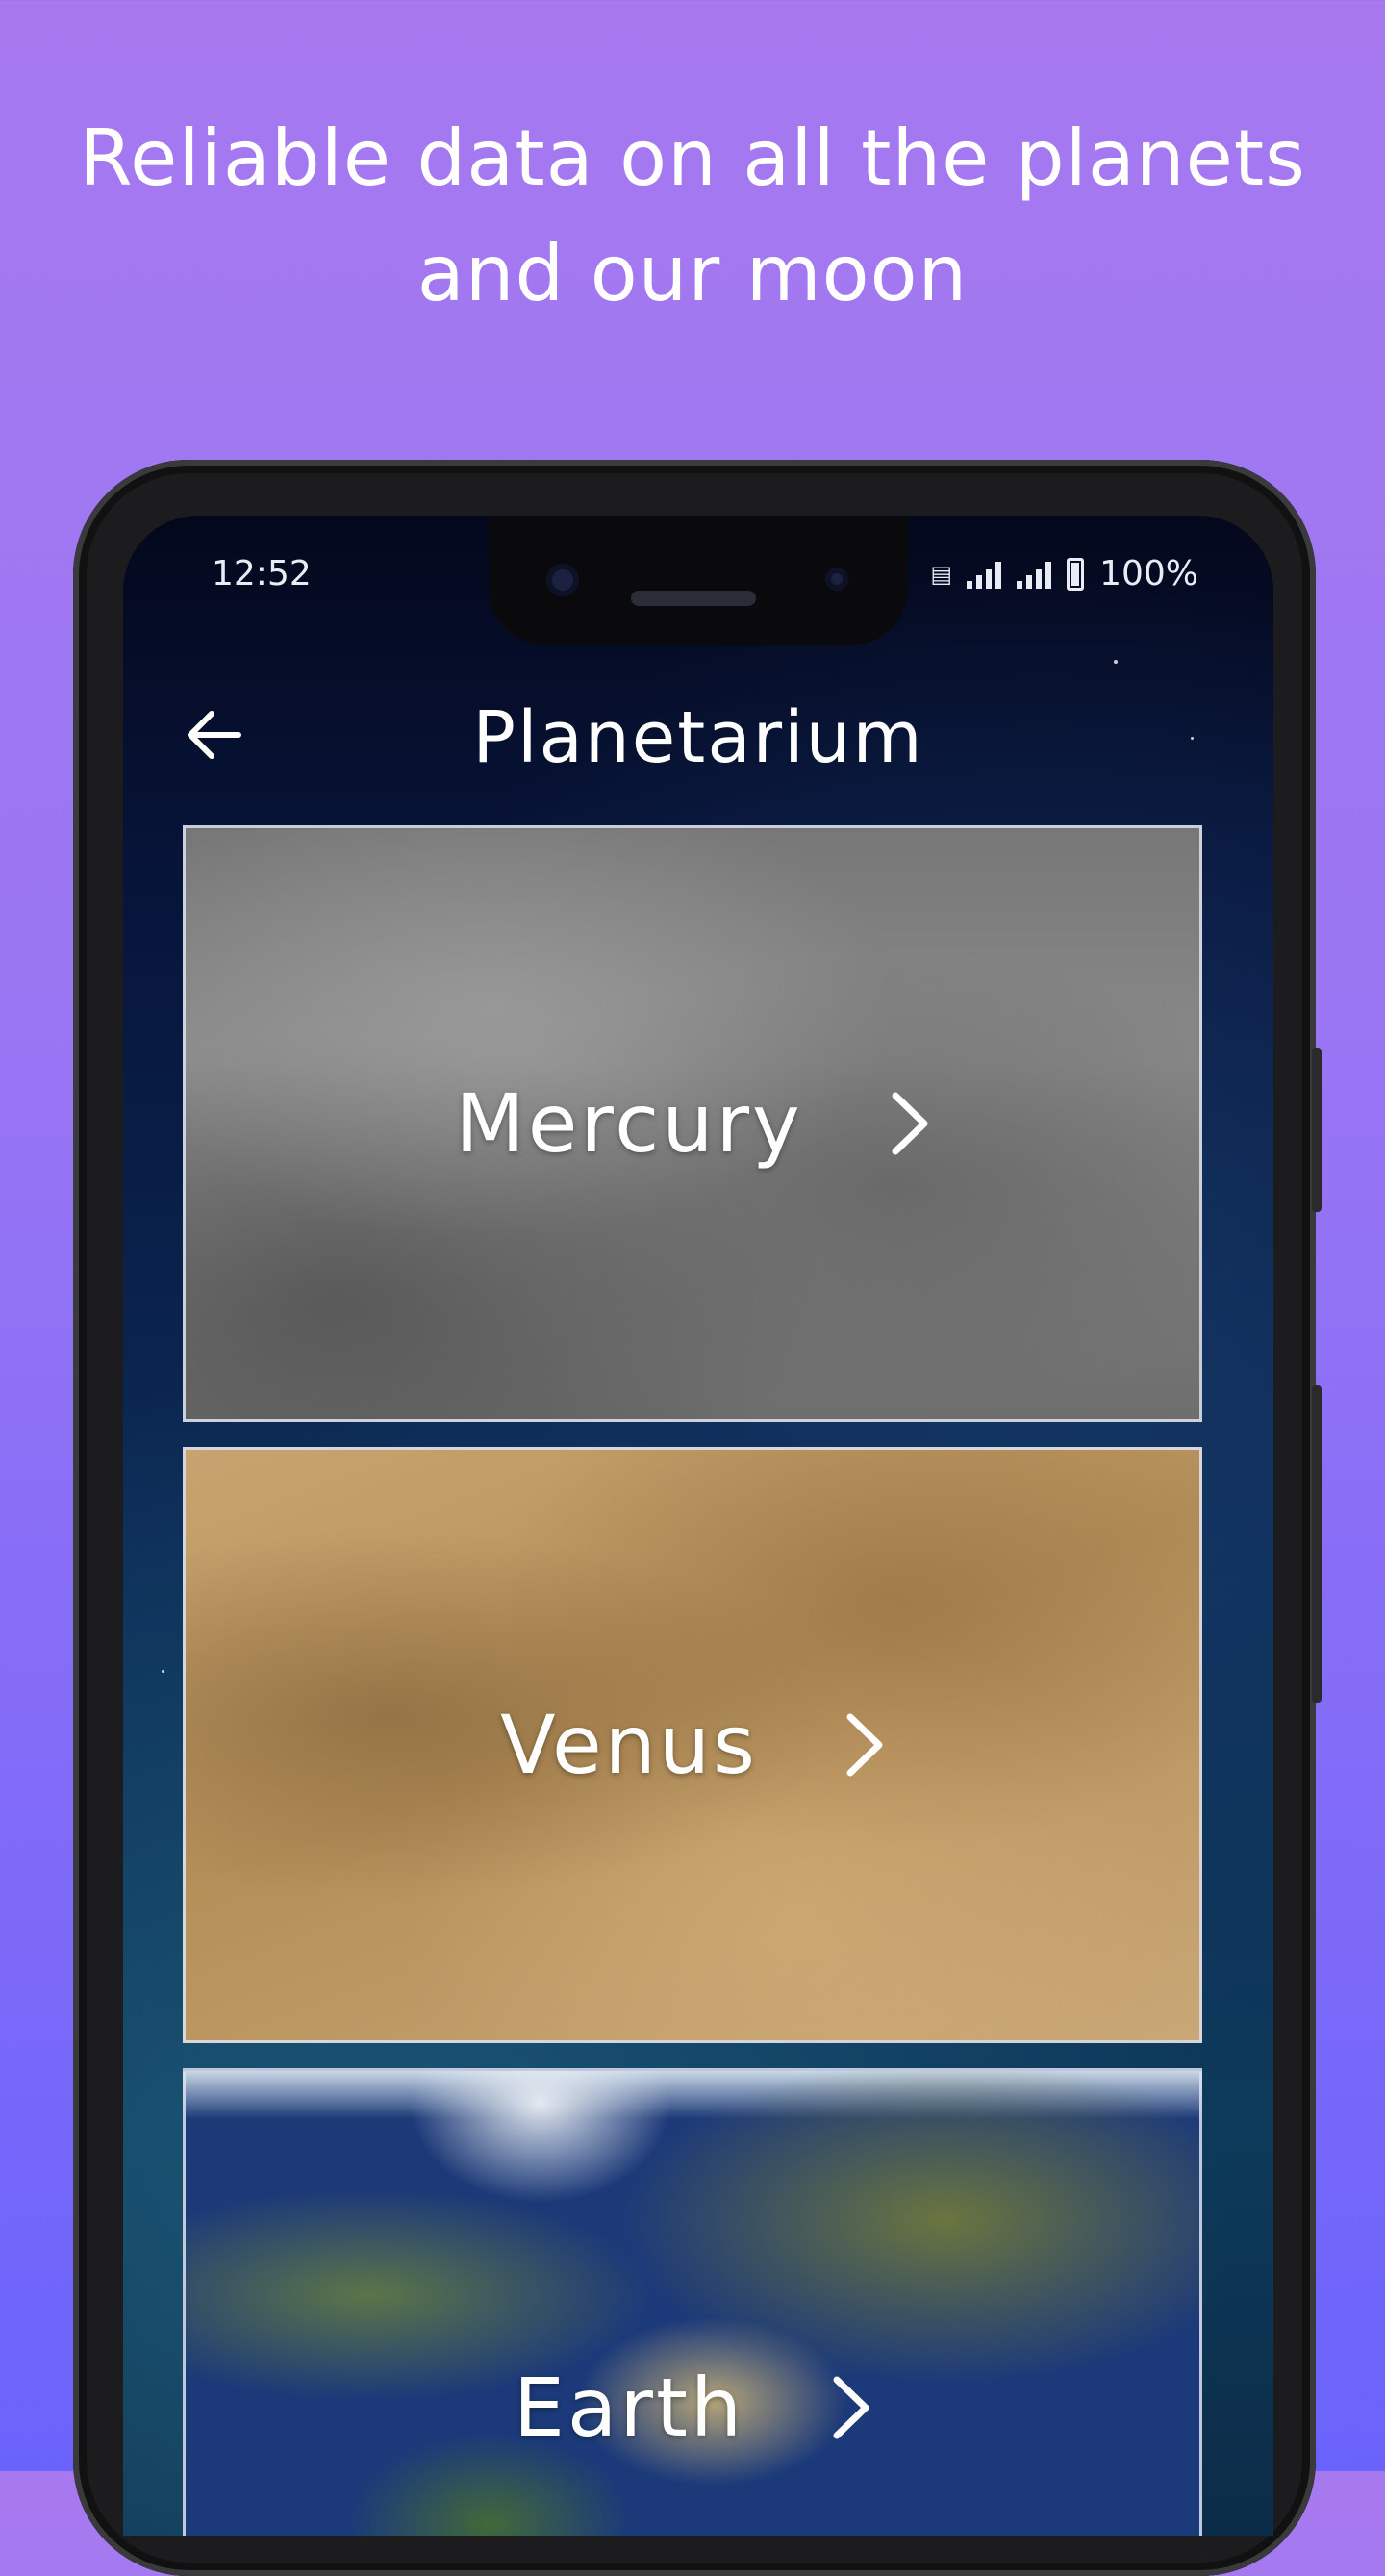  I want to click on battery-icon, so click(1076, 574).